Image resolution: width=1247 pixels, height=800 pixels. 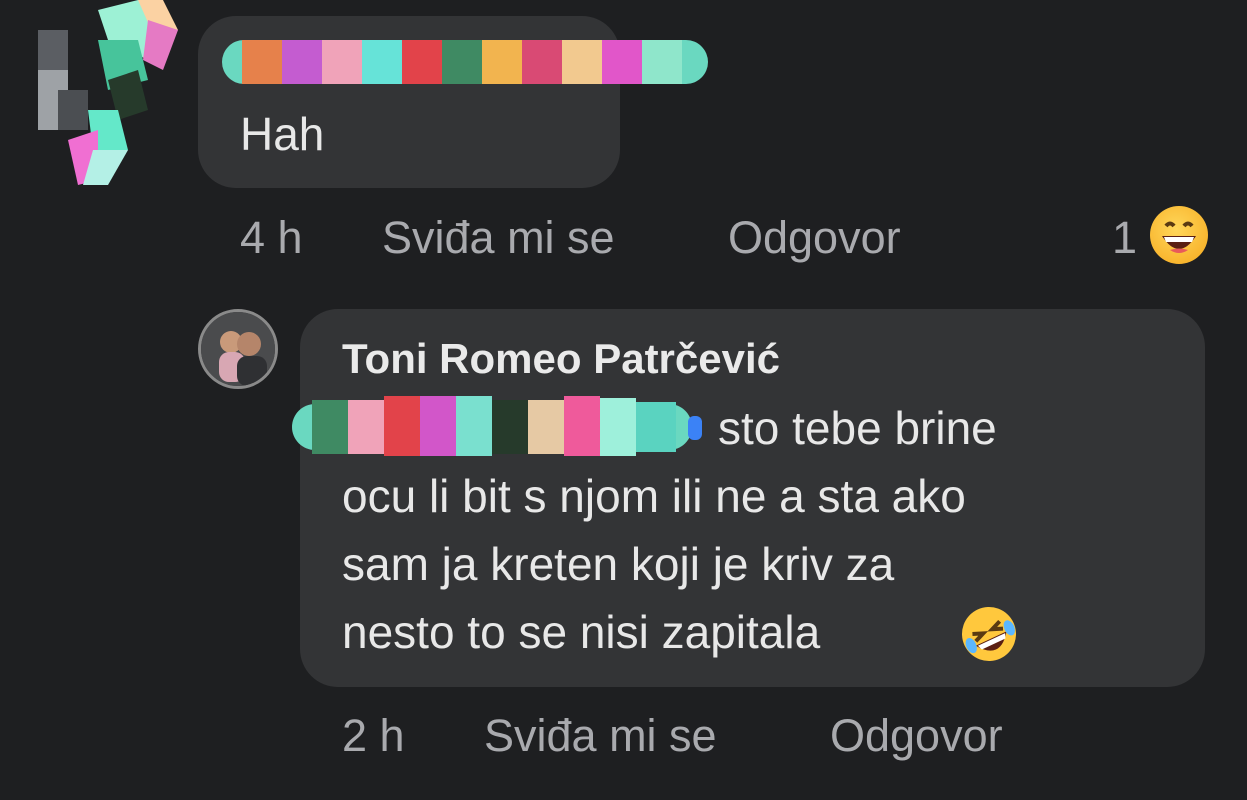 What do you see at coordinates (561, 359) in the screenshot?
I see `reply-author-name: Toni Romeo Patrčević` at bounding box center [561, 359].